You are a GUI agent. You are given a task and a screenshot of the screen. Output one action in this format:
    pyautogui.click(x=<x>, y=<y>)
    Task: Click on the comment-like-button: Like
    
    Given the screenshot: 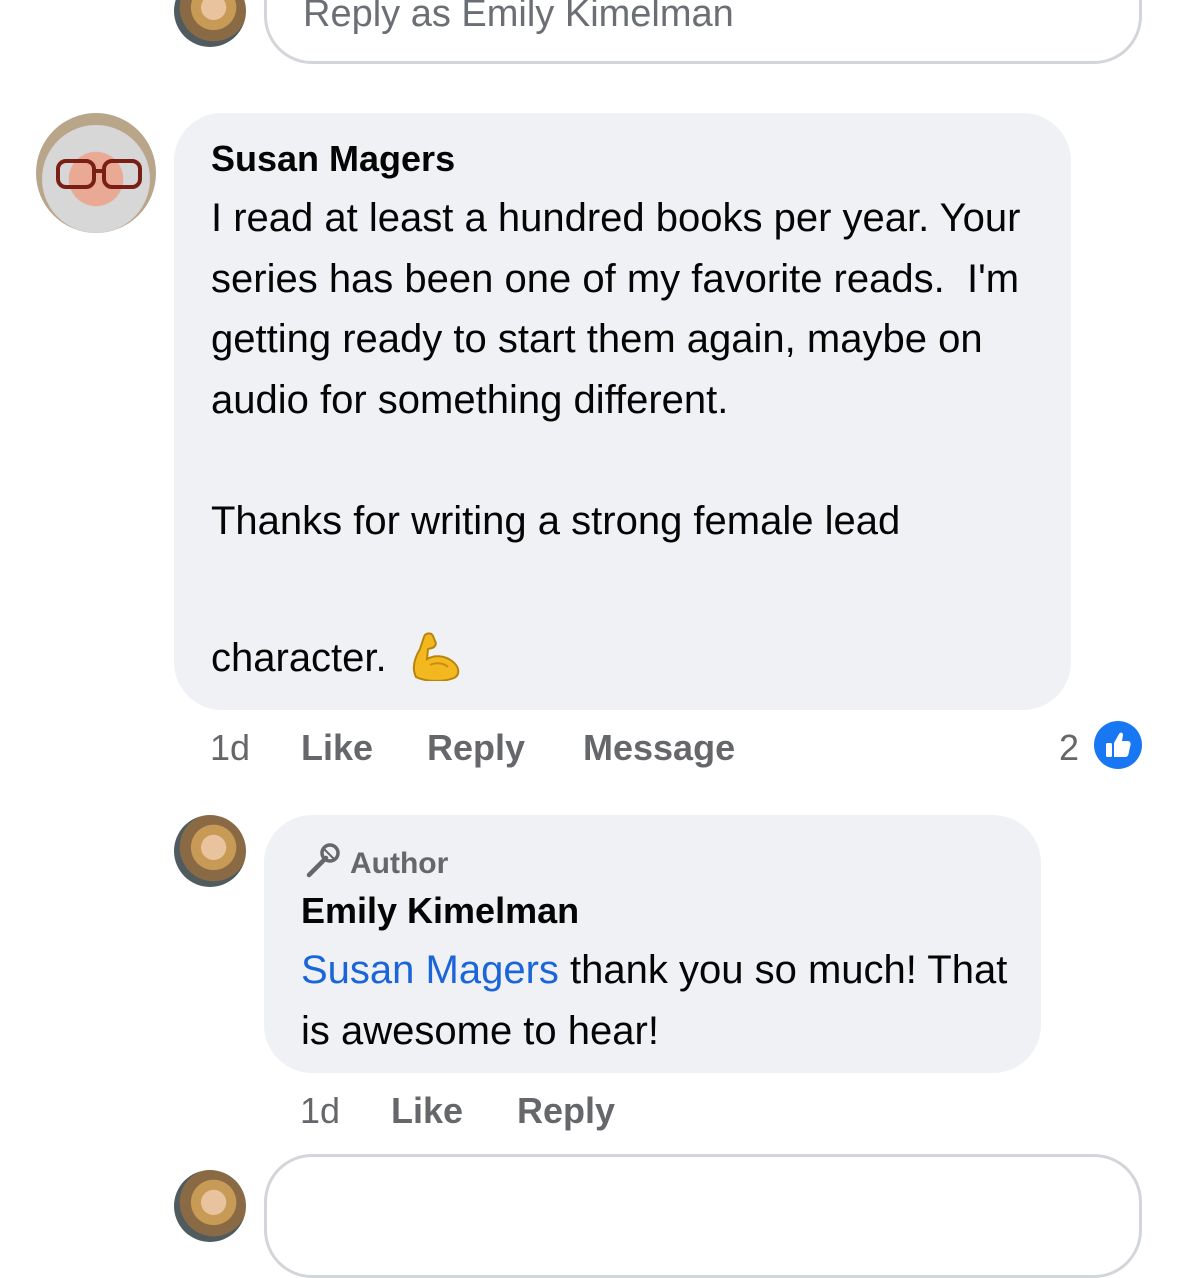 What is the action you would take?
    pyautogui.click(x=337, y=748)
    